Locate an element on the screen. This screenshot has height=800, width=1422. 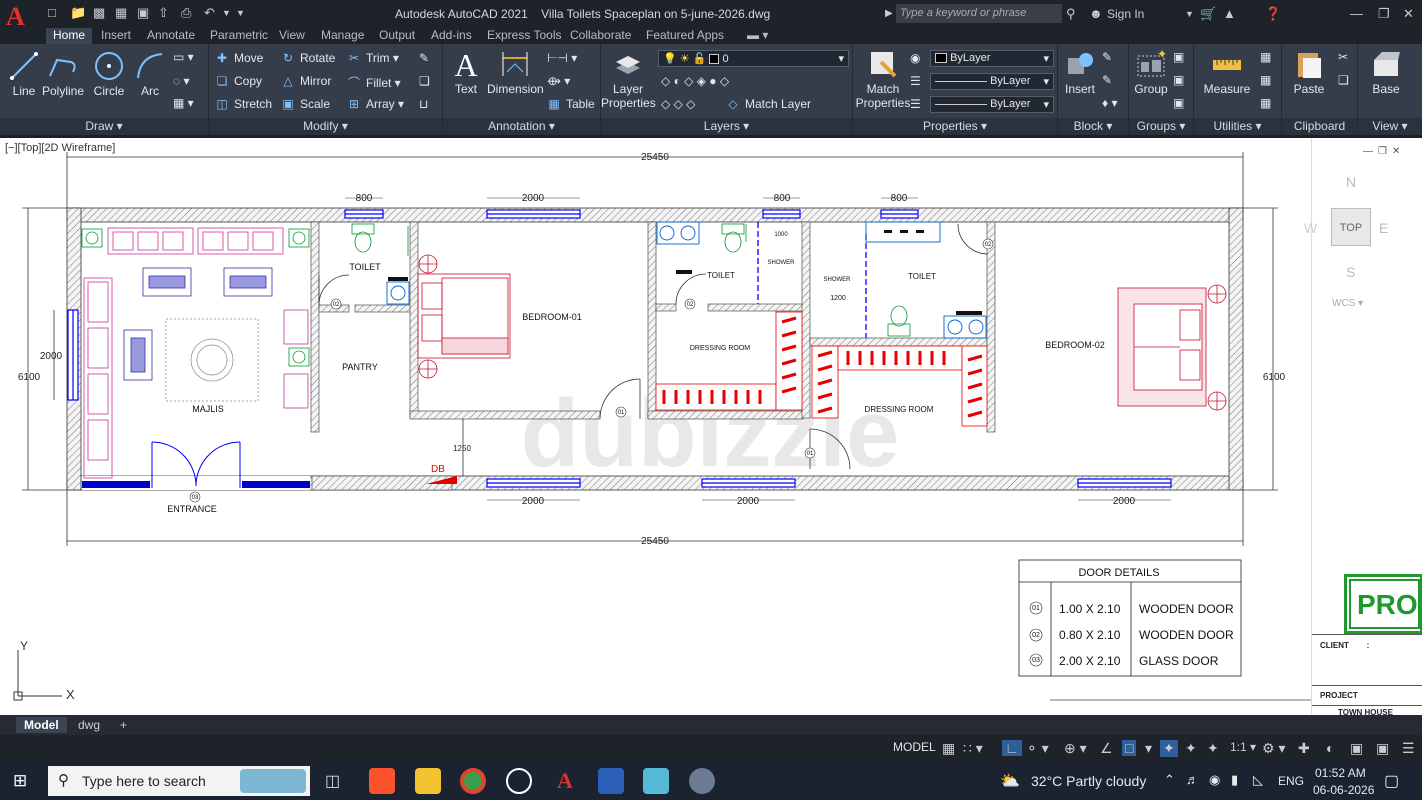
gradient-icon: ▦ ▾ is located at coordinates (183, 103).